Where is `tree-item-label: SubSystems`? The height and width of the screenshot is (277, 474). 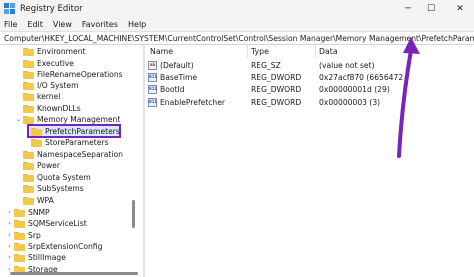 tree-item-label: SubSystems is located at coordinates (60, 188).